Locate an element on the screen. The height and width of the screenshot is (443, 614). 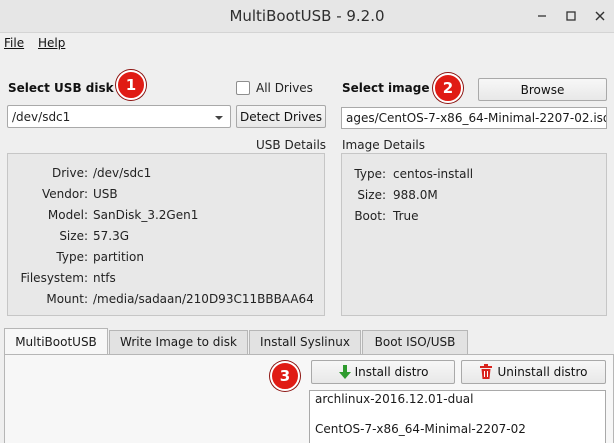
usb-detail-key: Type: is located at coordinates (72, 257).